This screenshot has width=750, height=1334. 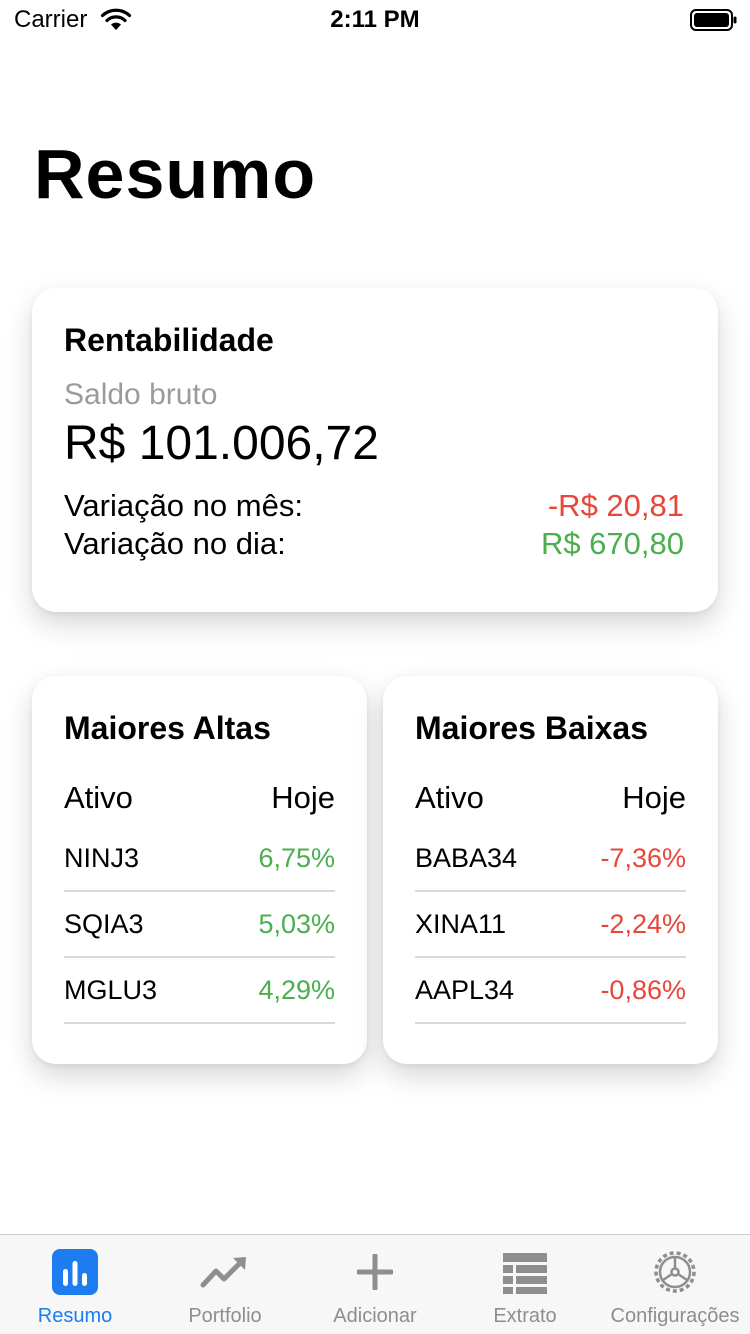 What do you see at coordinates (375, 1272) in the screenshot?
I see `plus-icon` at bounding box center [375, 1272].